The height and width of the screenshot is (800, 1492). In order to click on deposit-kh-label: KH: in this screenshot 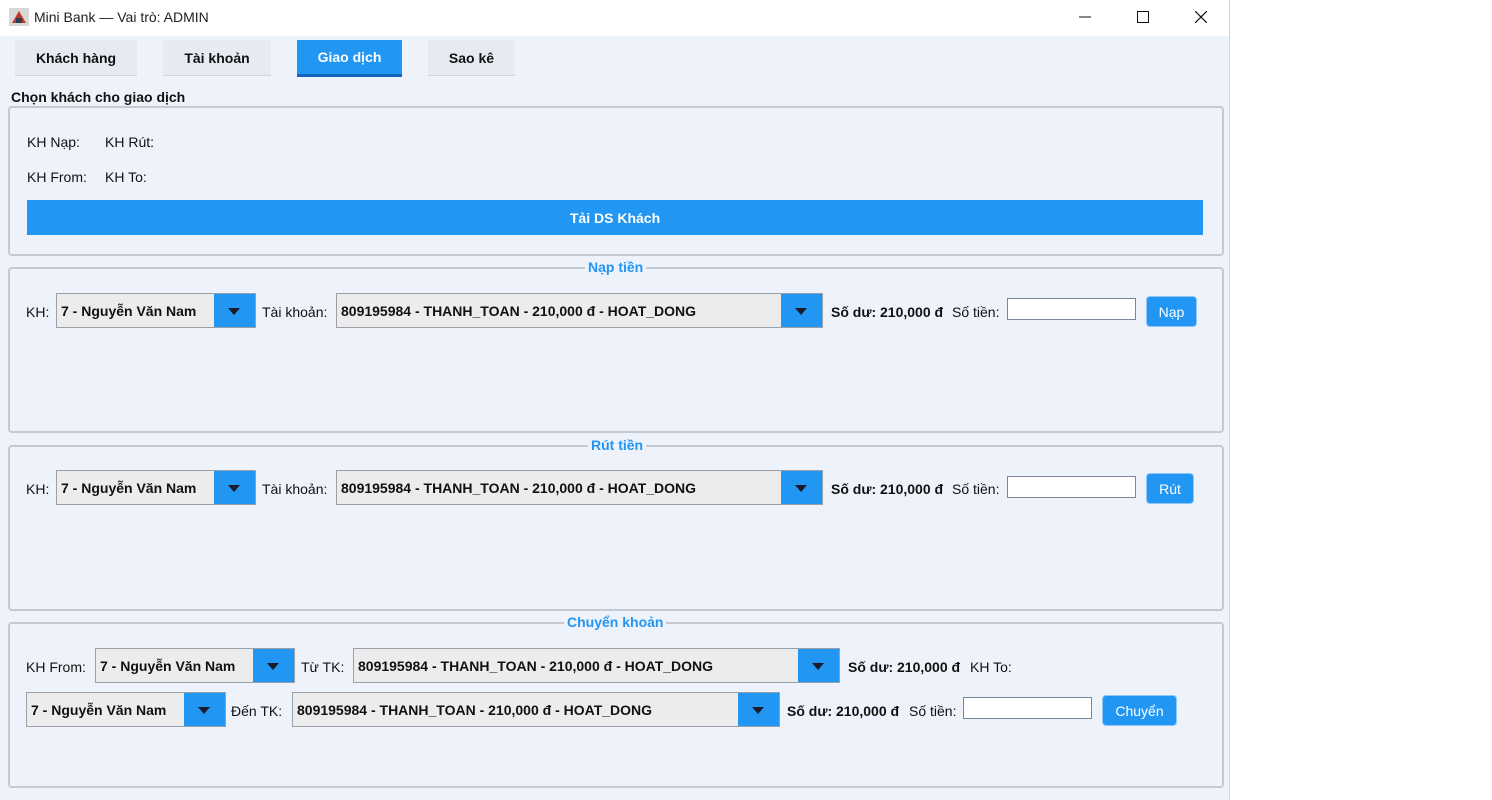, I will do `click(38, 312)`.